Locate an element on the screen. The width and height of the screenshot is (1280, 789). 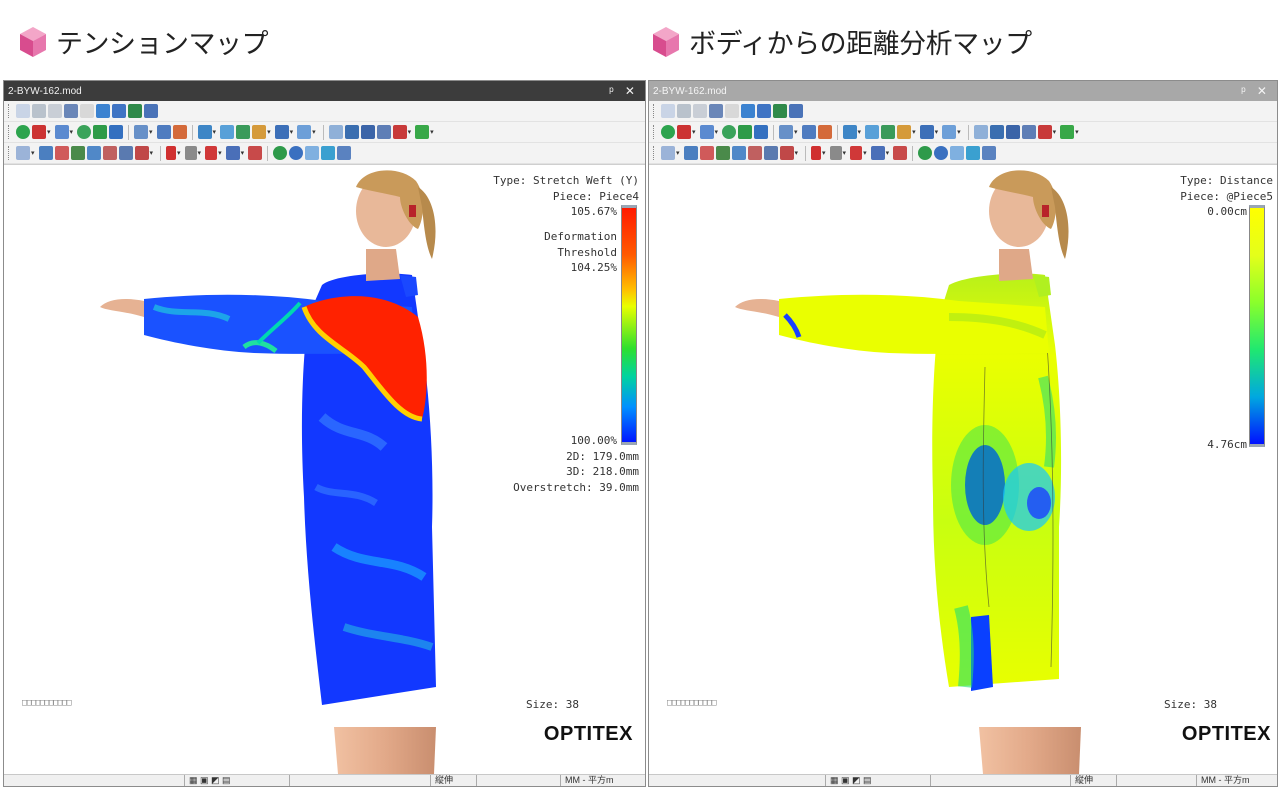
left-window-controls: ᵖ ✕ is located at coordinates (624, 91).